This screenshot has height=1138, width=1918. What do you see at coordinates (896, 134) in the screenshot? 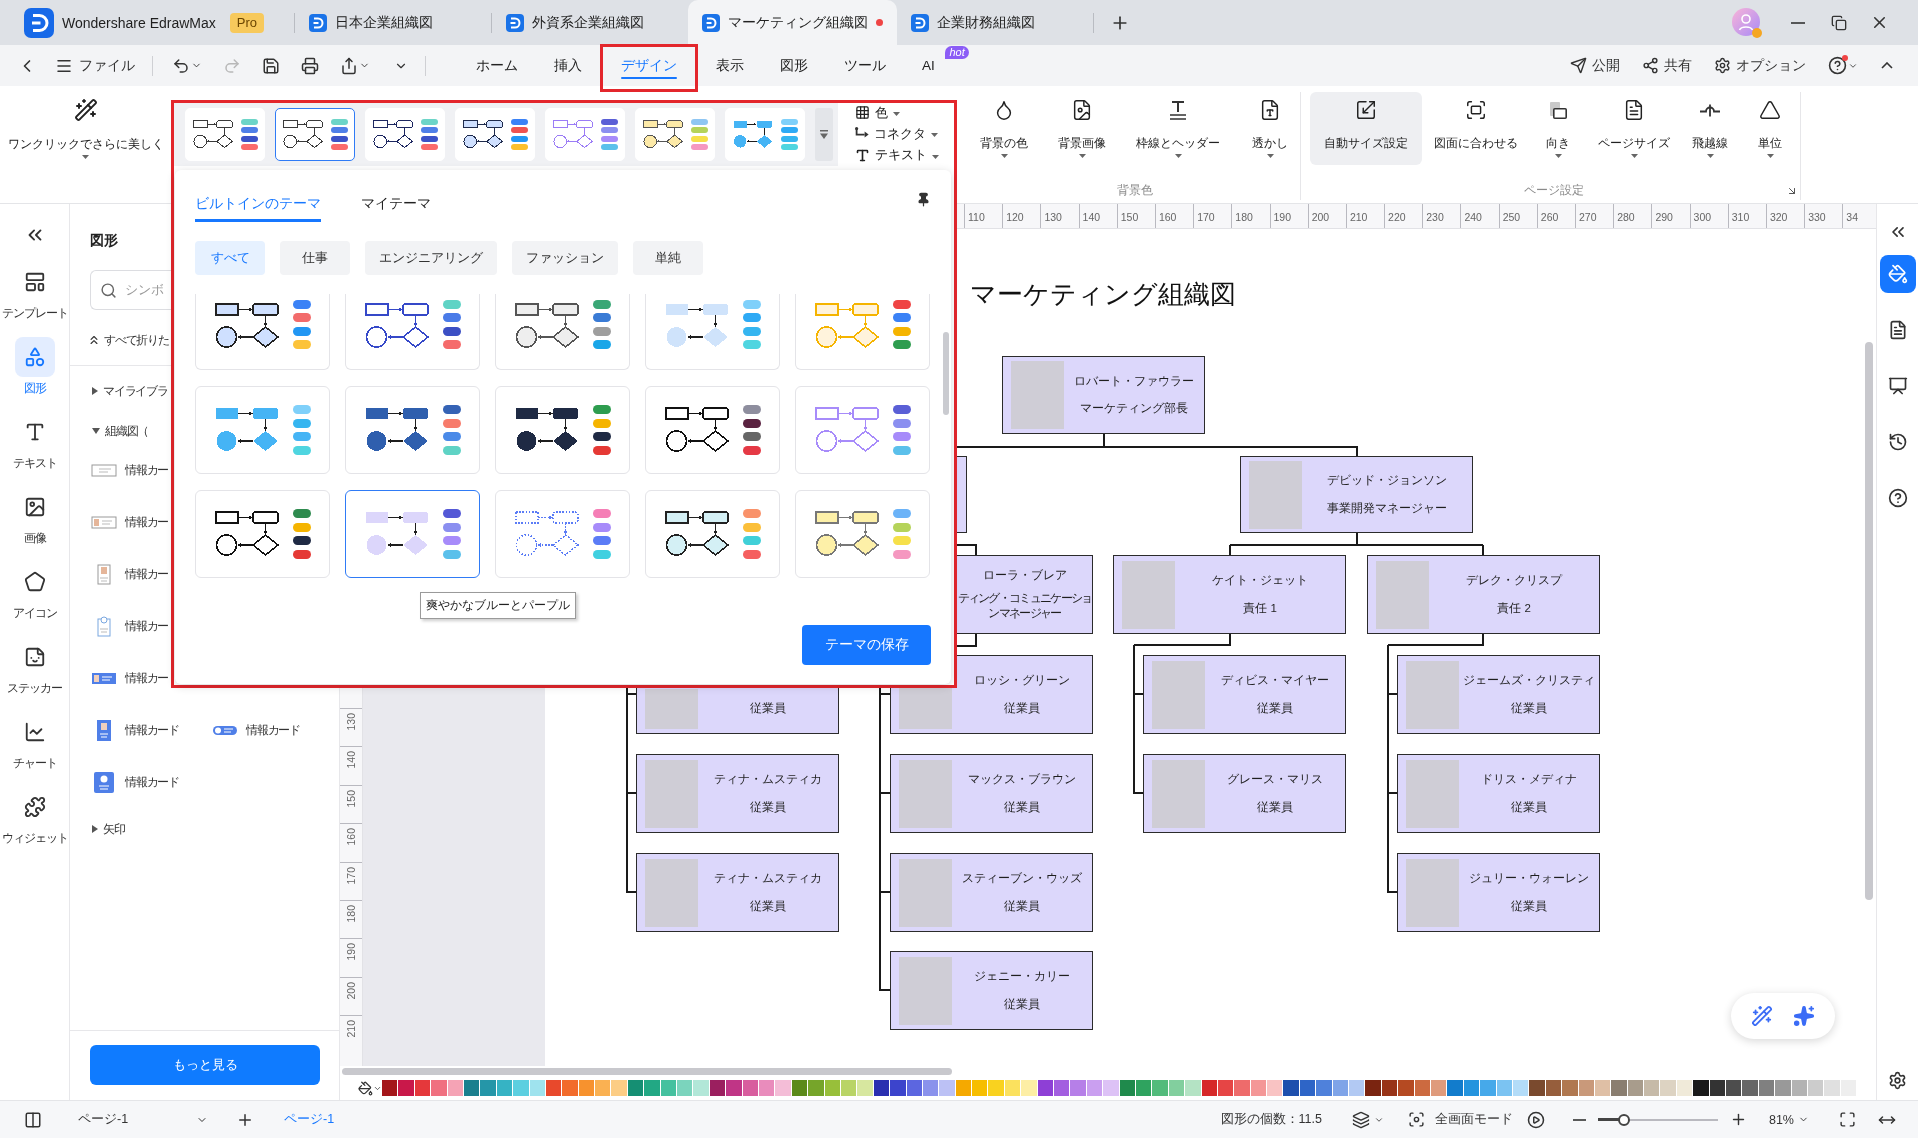
I see `connector-menu: コネクタ` at bounding box center [896, 134].